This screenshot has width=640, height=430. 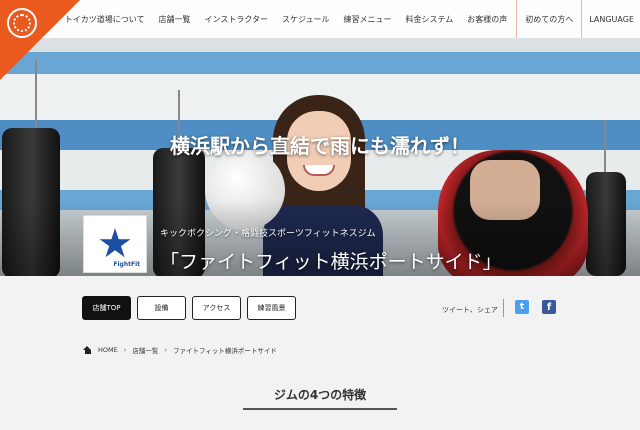 I want to click on twitter-icon: t, so click(x=522, y=307).